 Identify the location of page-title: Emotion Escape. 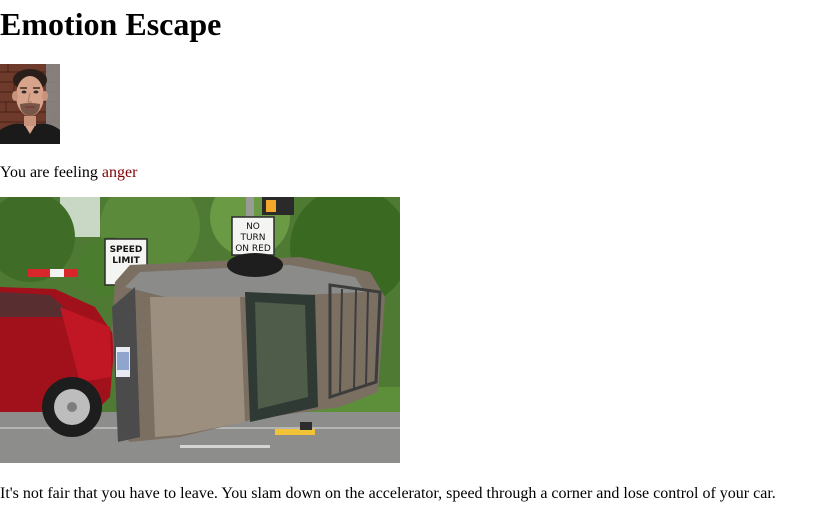
(111, 24).